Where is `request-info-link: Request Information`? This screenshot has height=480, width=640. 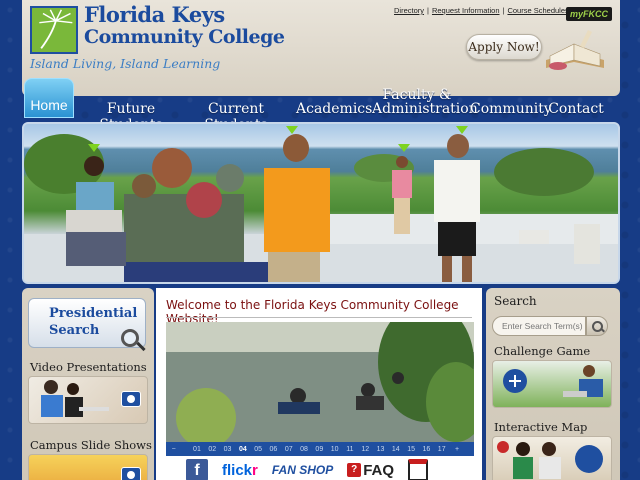
request-info-link: Request Information is located at coordinates (466, 10).